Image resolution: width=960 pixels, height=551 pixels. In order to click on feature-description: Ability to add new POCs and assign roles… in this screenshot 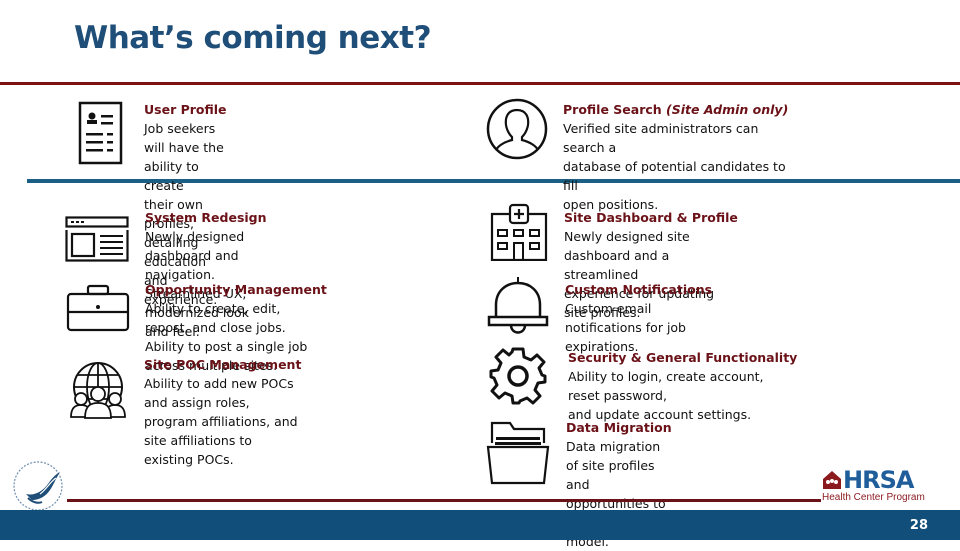, I will do `click(221, 421)`.